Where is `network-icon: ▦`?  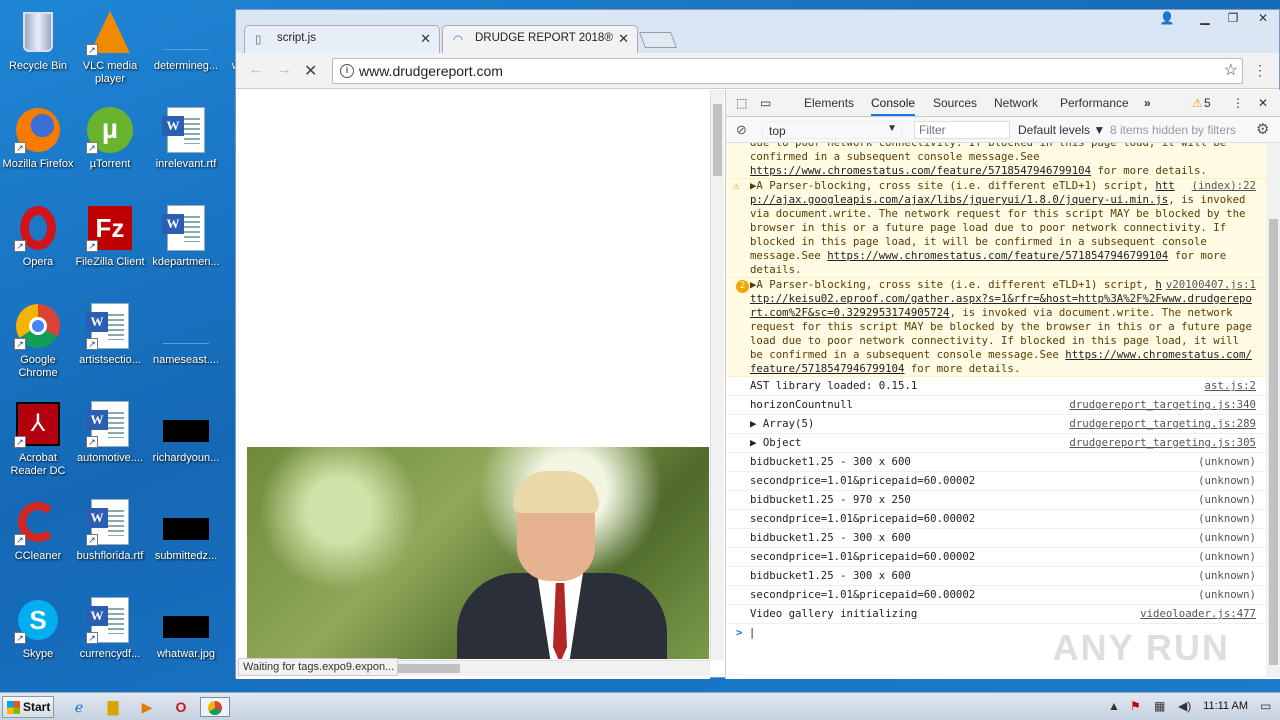 network-icon: ▦ is located at coordinates (1159, 706).